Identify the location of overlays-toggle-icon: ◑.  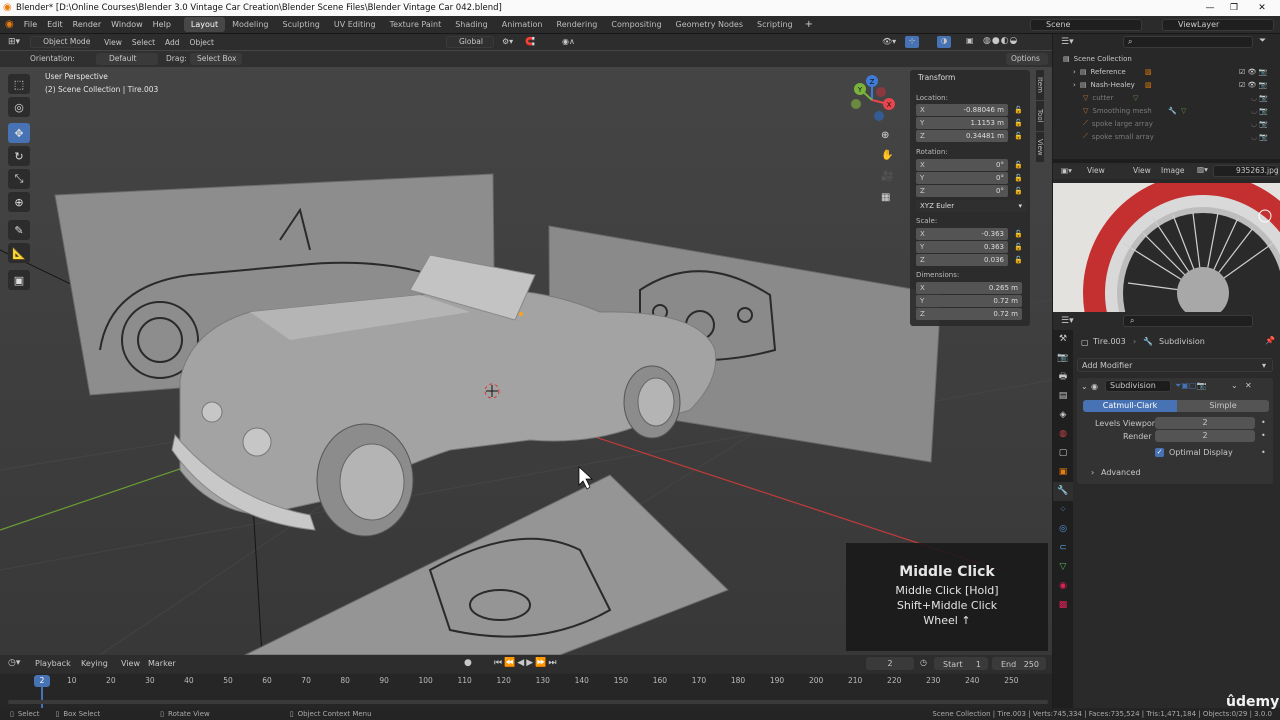
(944, 42).